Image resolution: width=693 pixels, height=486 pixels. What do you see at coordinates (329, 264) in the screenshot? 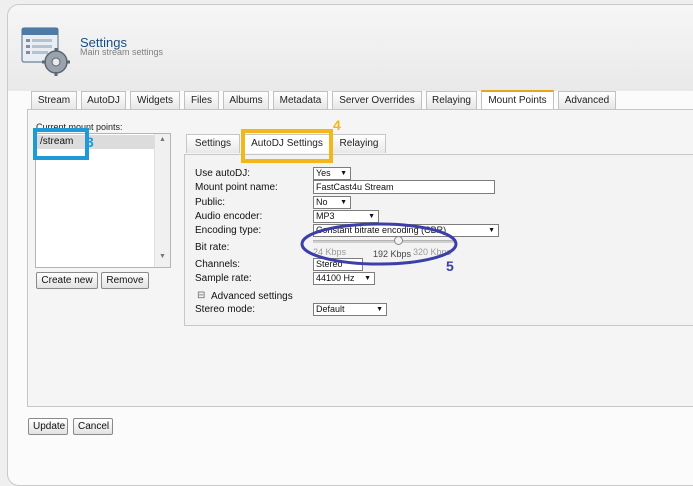
I see `channels-value: Stereo` at bounding box center [329, 264].